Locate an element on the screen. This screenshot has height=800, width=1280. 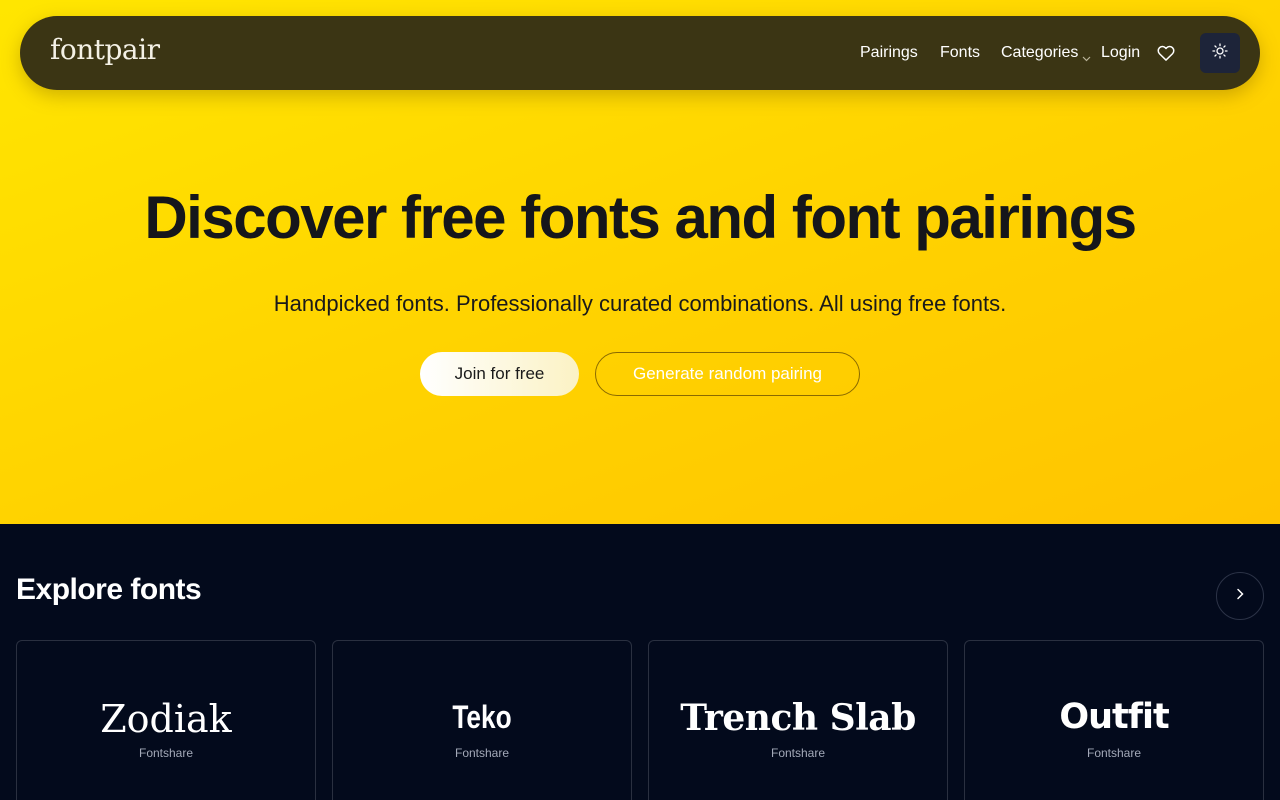
join-for-free-button: Join for free is located at coordinates (499, 374).